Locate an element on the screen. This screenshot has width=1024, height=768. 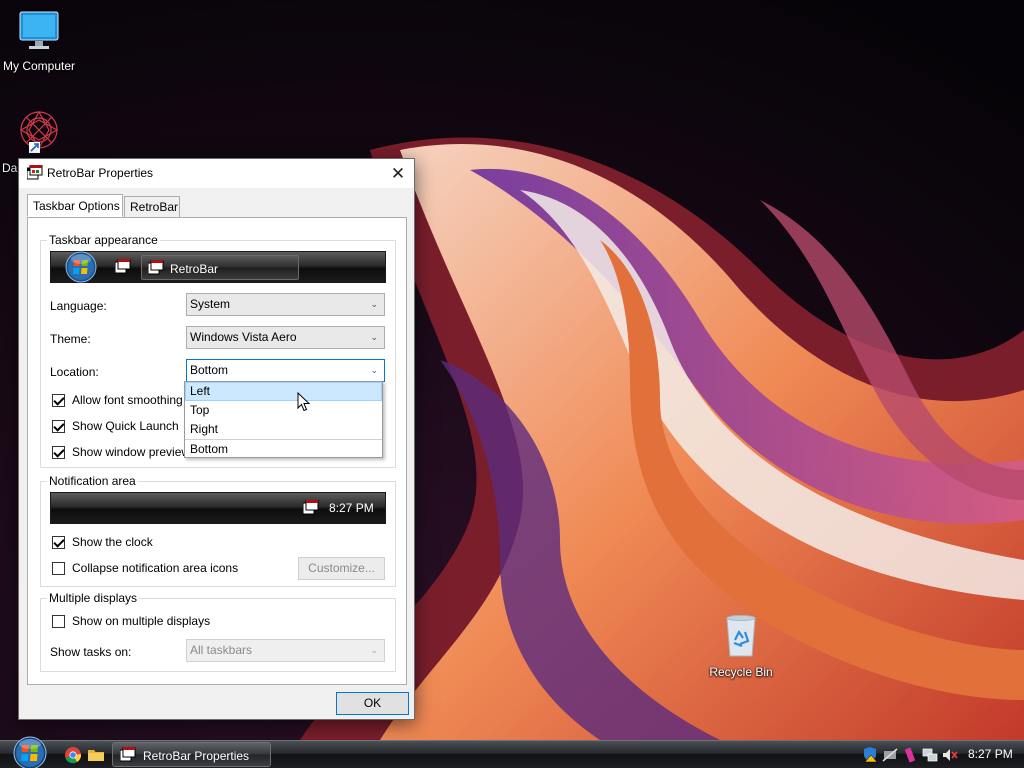
preview-task-button: RetroBar is located at coordinates (220, 267).